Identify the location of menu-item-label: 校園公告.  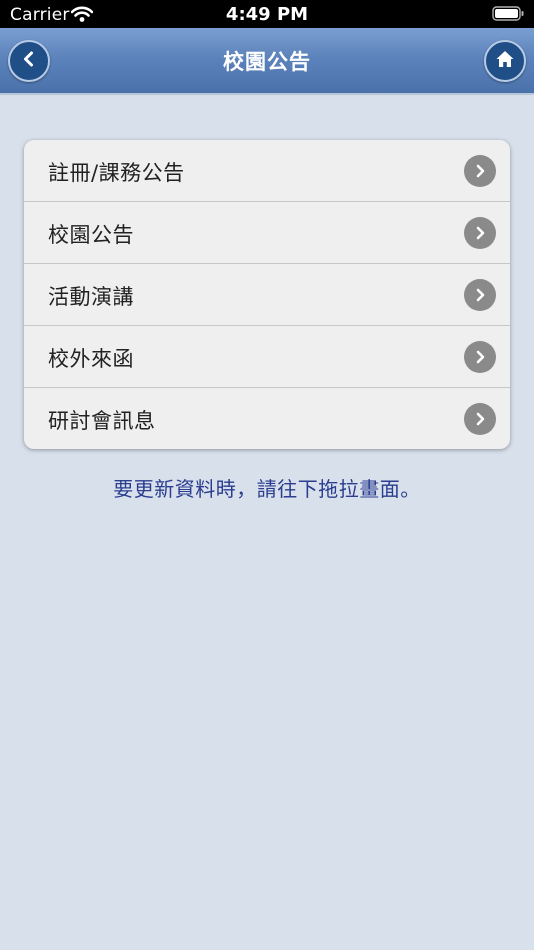
(91, 235).